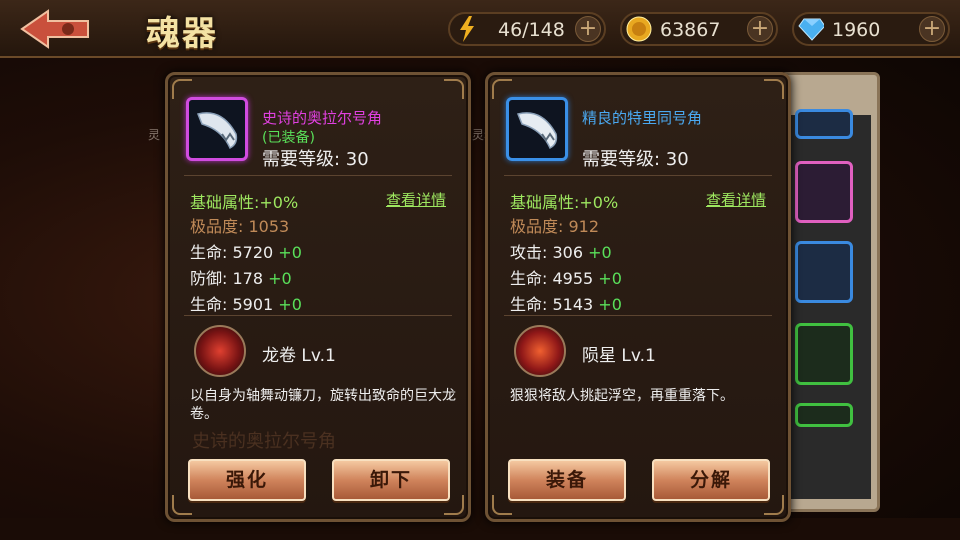  Describe the element at coordinates (619, 356) in the screenshot. I see `skill-name: 陨星 Lv.1` at that location.